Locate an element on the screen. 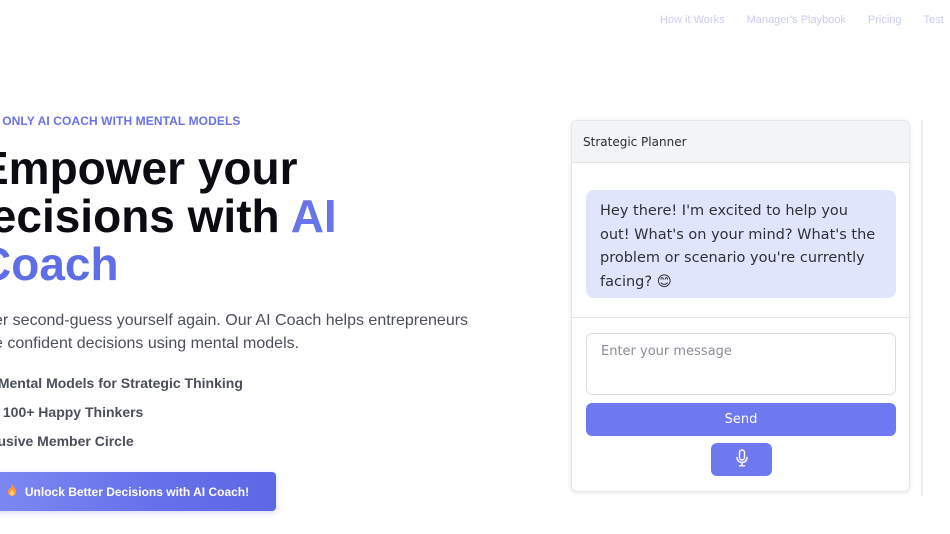  headline-line-2: lecisions with AI is located at coordinates (168, 216).